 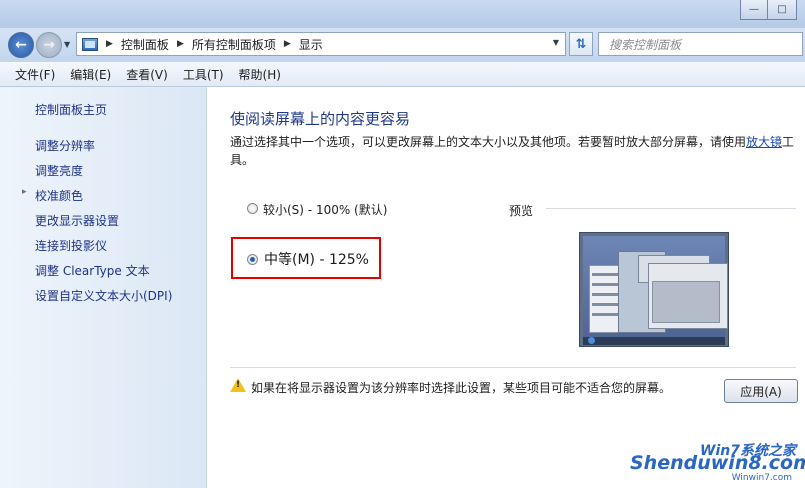 I want to click on watermark-logo: Win7系统之家 Shenduwin8.com Winwin7.com, so click(x=717, y=462).